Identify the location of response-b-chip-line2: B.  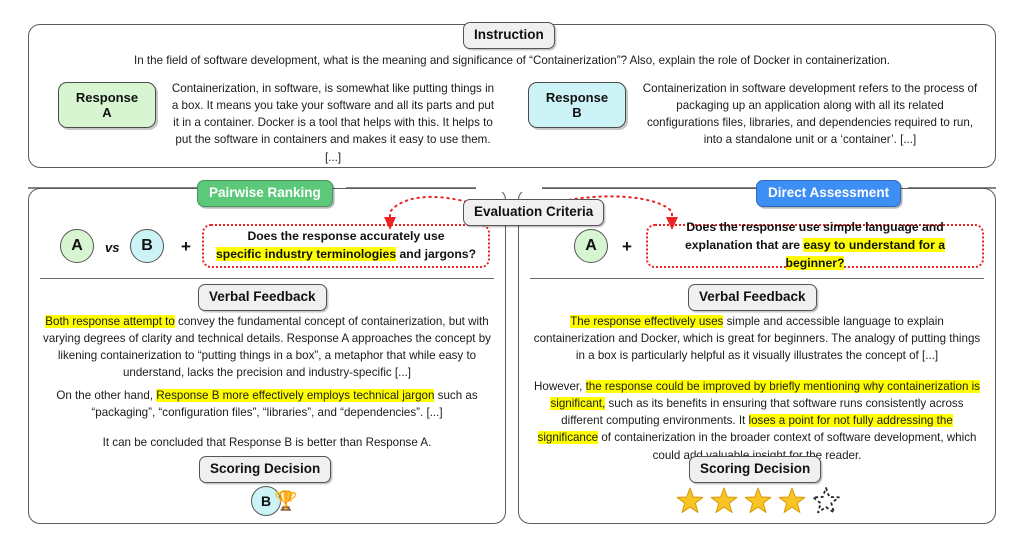
(577, 112).